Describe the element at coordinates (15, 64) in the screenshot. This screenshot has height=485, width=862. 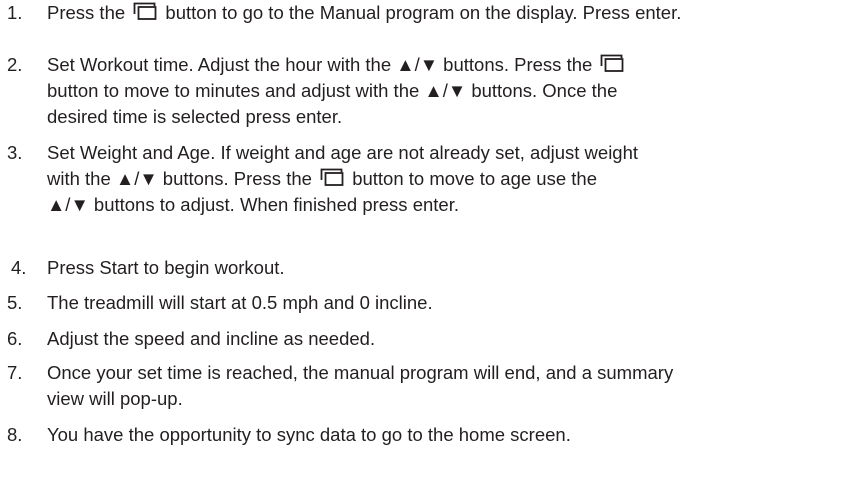
I see `step-number: 2.` at that location.